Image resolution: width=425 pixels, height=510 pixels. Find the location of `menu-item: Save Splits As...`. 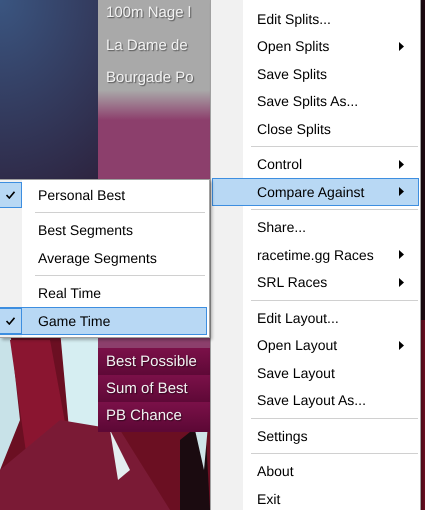

menu-item: Save Splits As... is located at coordinates (315, 101).